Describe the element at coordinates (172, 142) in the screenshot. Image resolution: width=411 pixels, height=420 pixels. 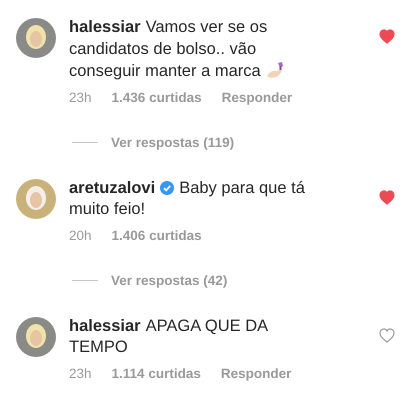
I see `view-replies-link: Ver respostas (119)` at that location.